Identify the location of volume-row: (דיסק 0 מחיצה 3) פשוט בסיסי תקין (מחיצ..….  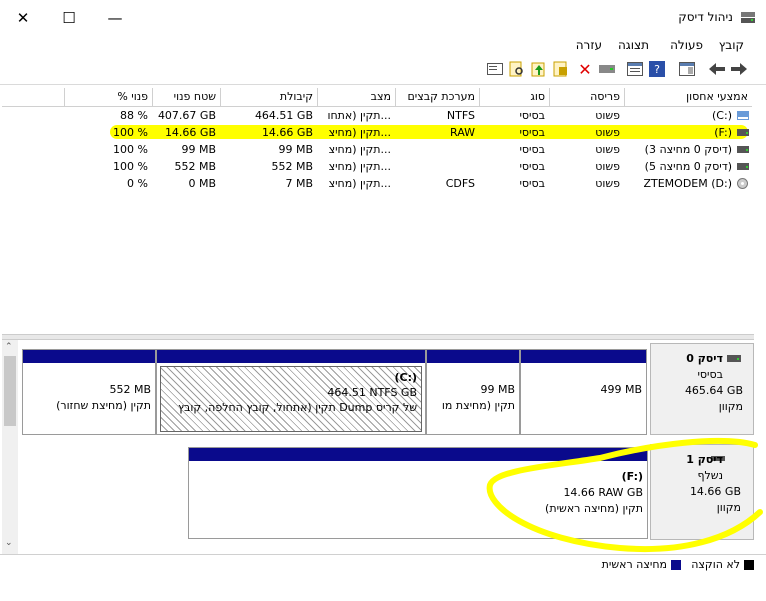
(377, 149).